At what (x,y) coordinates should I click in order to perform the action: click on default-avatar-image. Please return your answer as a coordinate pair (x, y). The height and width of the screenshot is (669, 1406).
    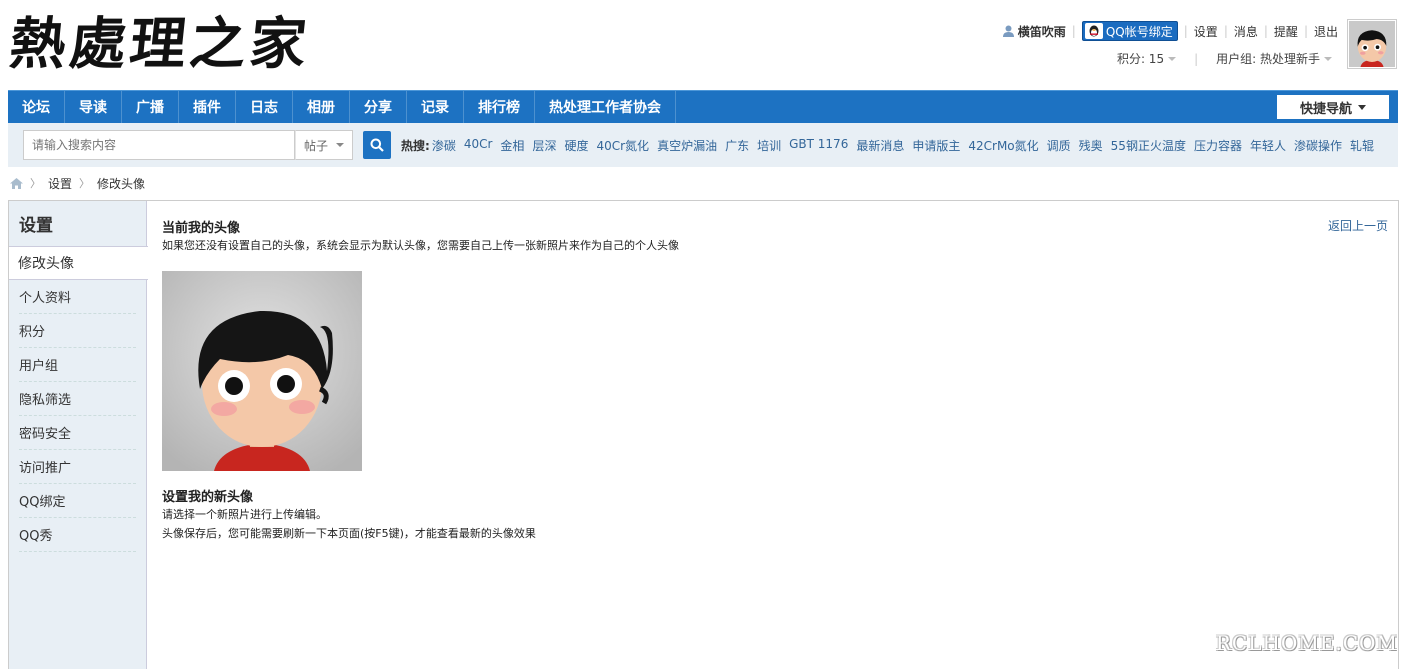
    Looking at the image, I should click on (262, 371).